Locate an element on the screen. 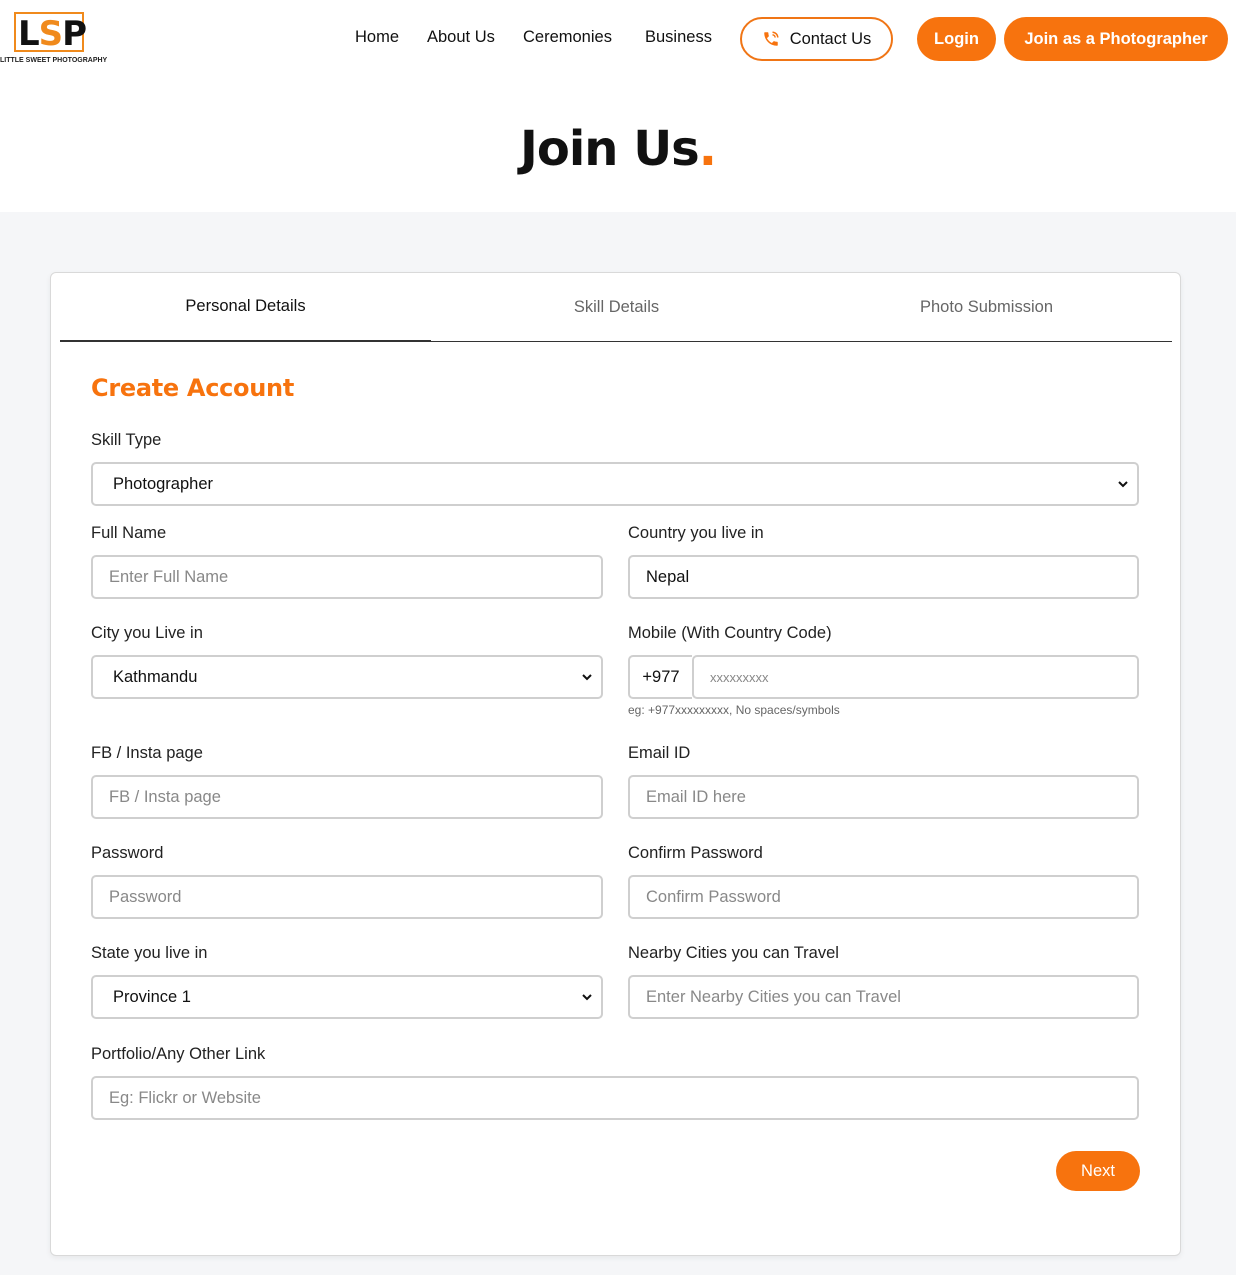  phone-icon is located at coordinates (771, 39).